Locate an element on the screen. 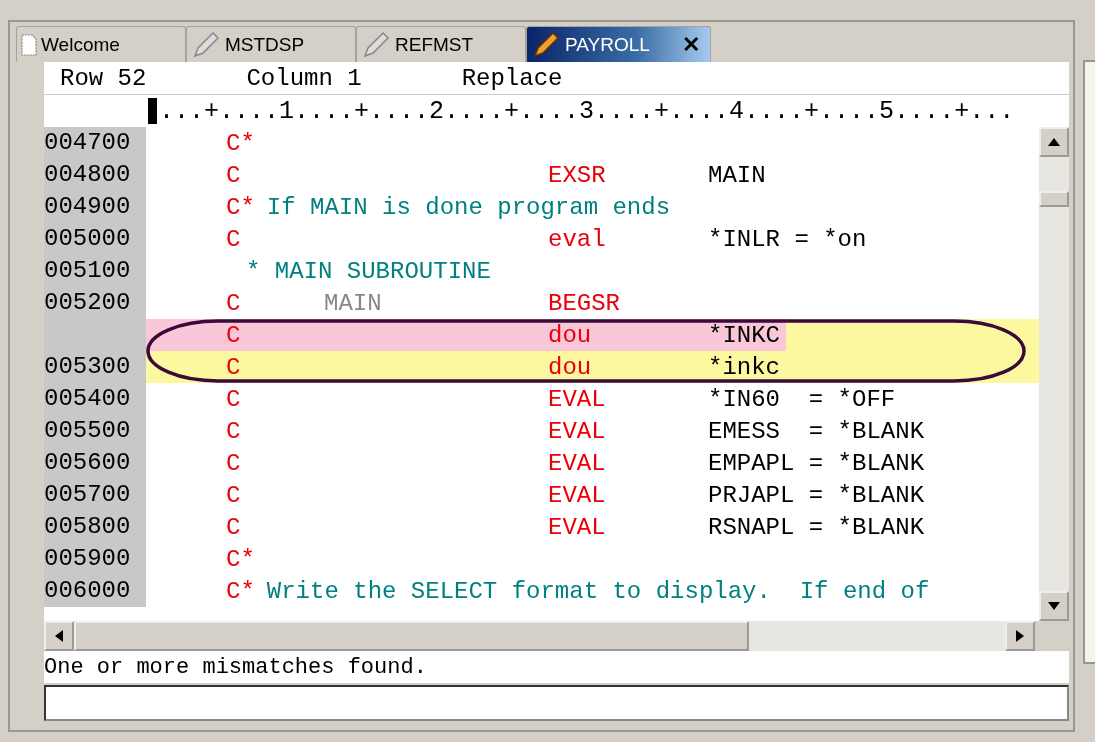 The width and height of the screenshot is (1095, 742). left-arrow-icon is located at coordinates (59, 636).